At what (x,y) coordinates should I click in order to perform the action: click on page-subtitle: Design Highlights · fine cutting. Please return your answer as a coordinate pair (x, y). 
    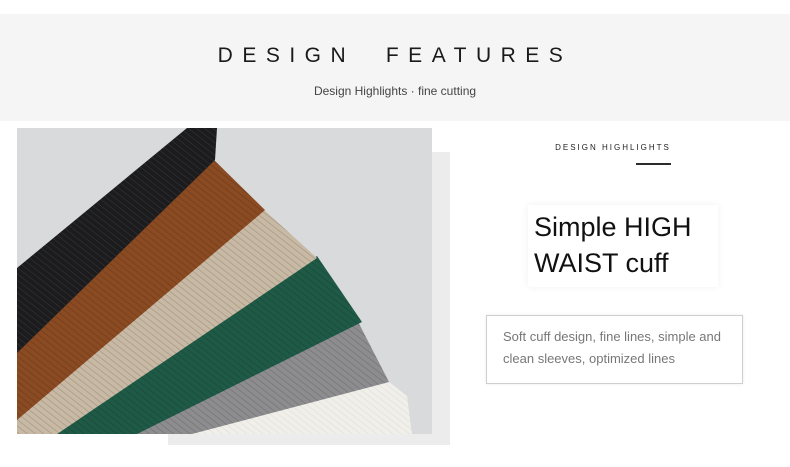
    Looking at the image, I should click on (395, 91).